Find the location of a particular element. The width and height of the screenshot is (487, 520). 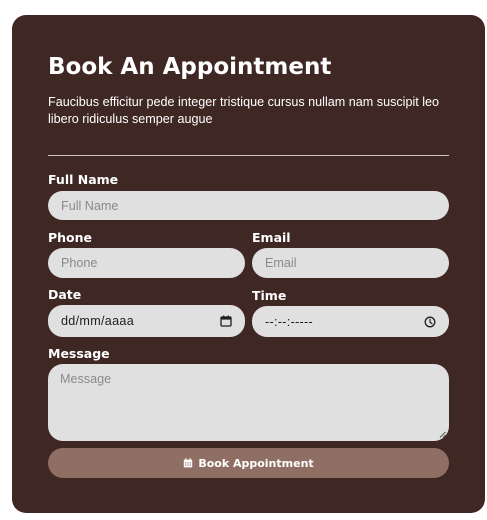

phone-placeholder: Phone is located at coordinates (79, 263).